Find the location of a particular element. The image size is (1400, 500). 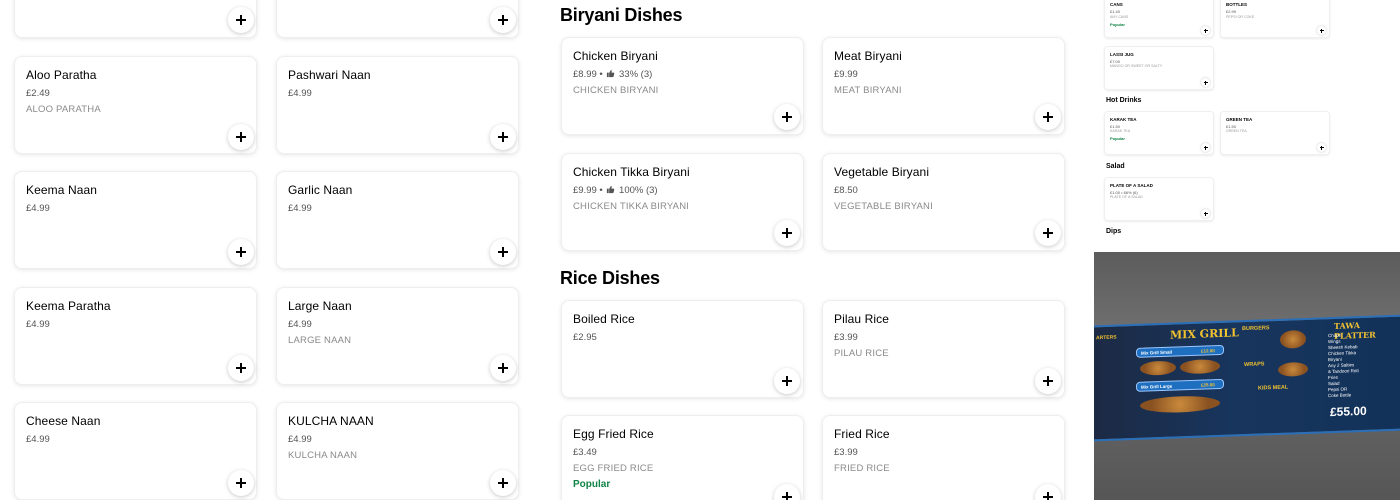

board-mix-large: Mix Grill Large is located at coordinates (1157, 386).